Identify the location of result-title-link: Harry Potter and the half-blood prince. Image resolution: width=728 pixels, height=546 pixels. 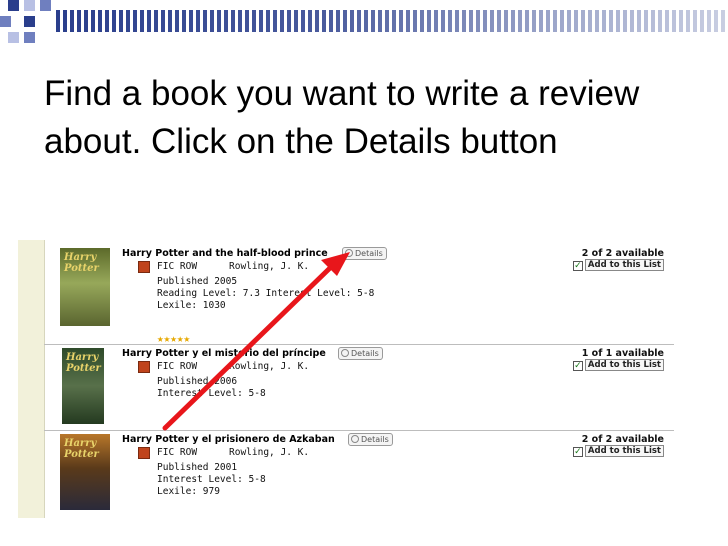
(225, 253).